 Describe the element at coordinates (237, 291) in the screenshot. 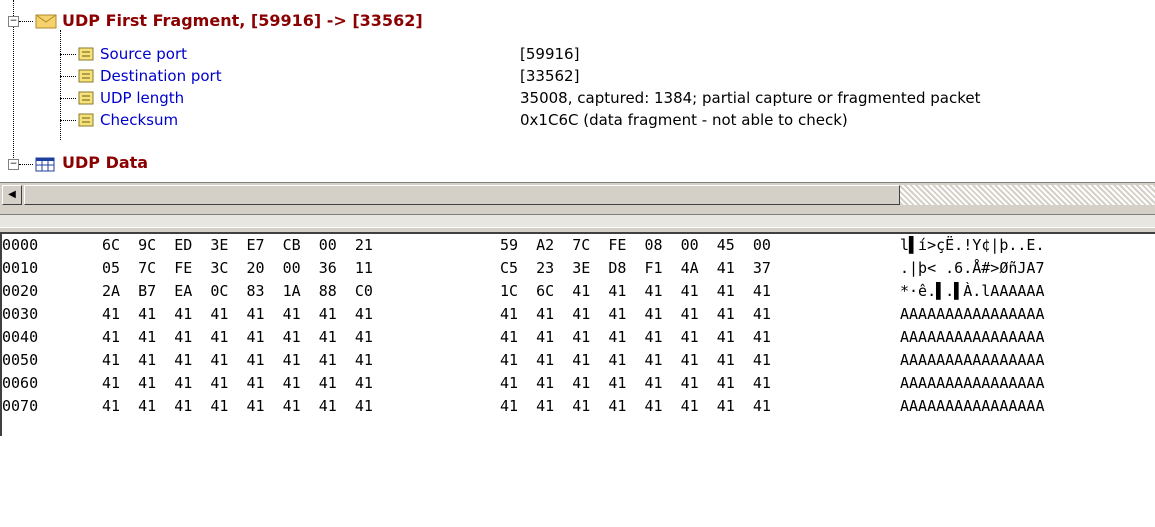

I see `hex-bytes: 2A B7 EA 0C 83 1A 88 C0` at that location.